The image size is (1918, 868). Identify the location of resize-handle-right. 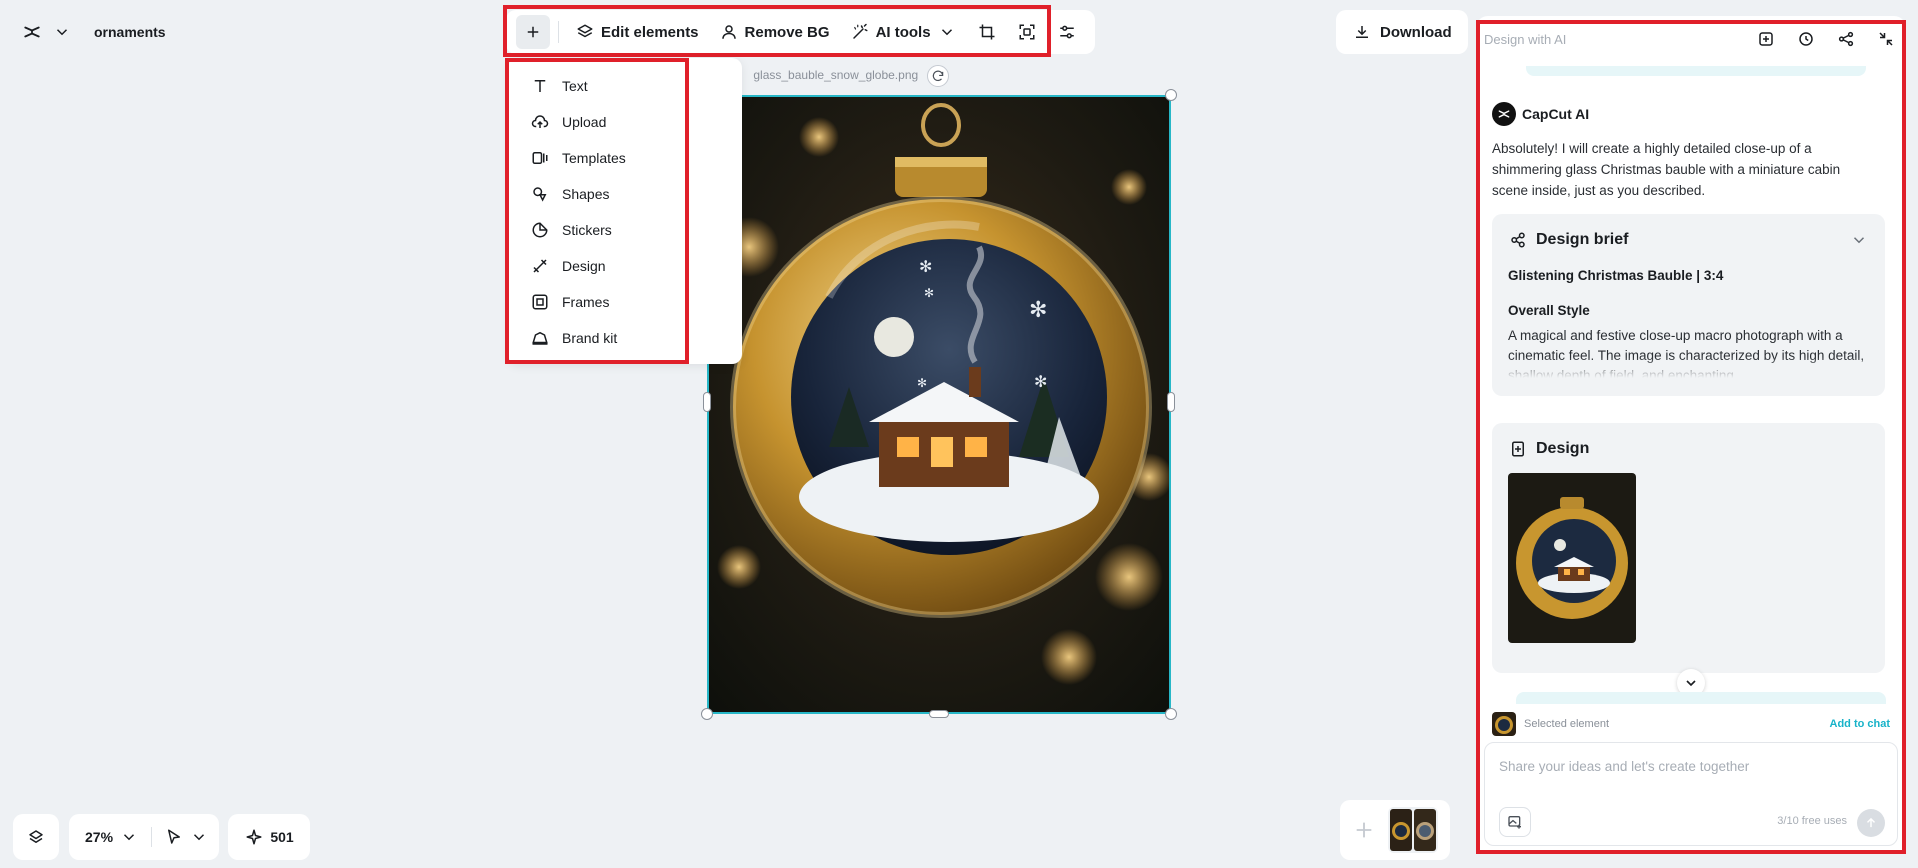
(1171, 402).